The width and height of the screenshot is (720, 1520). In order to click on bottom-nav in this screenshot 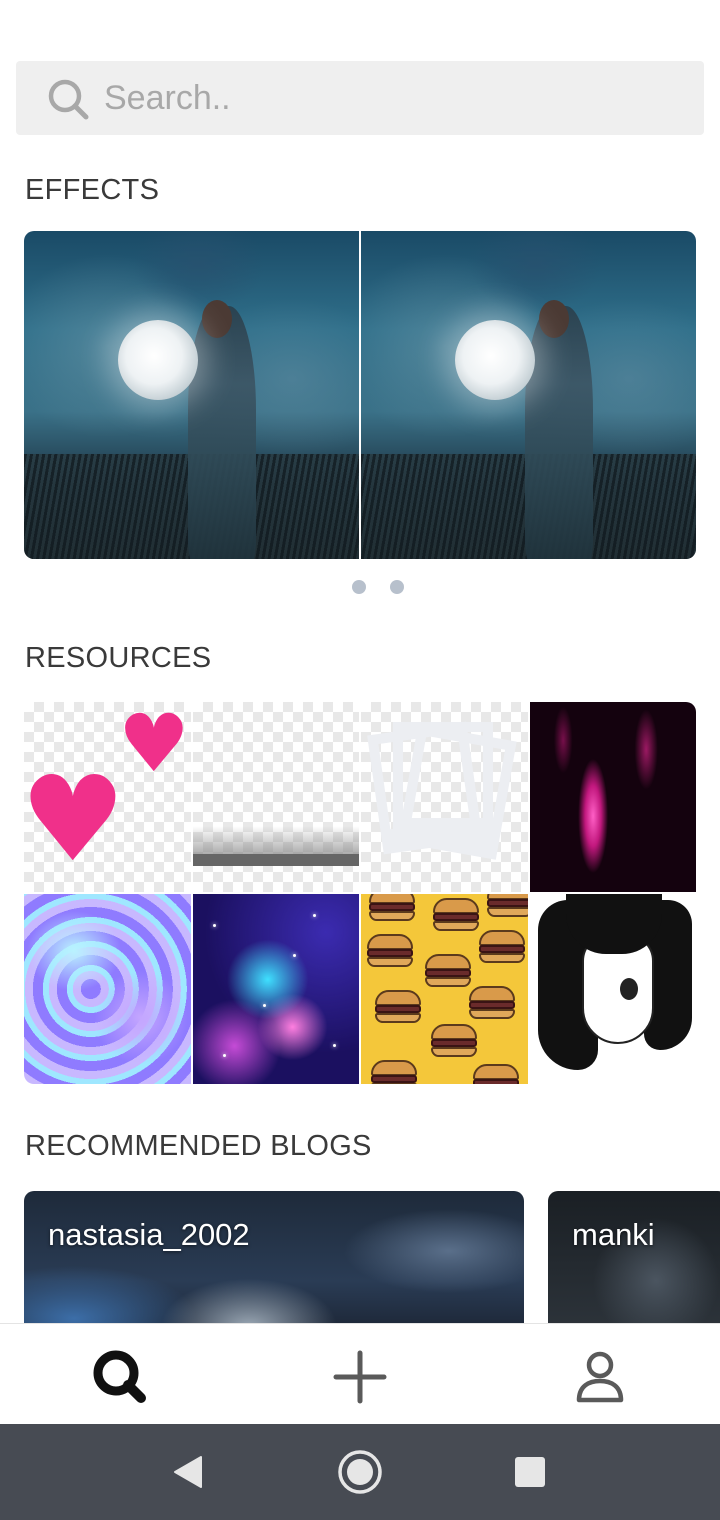, I will do `click(360, 1373)`.